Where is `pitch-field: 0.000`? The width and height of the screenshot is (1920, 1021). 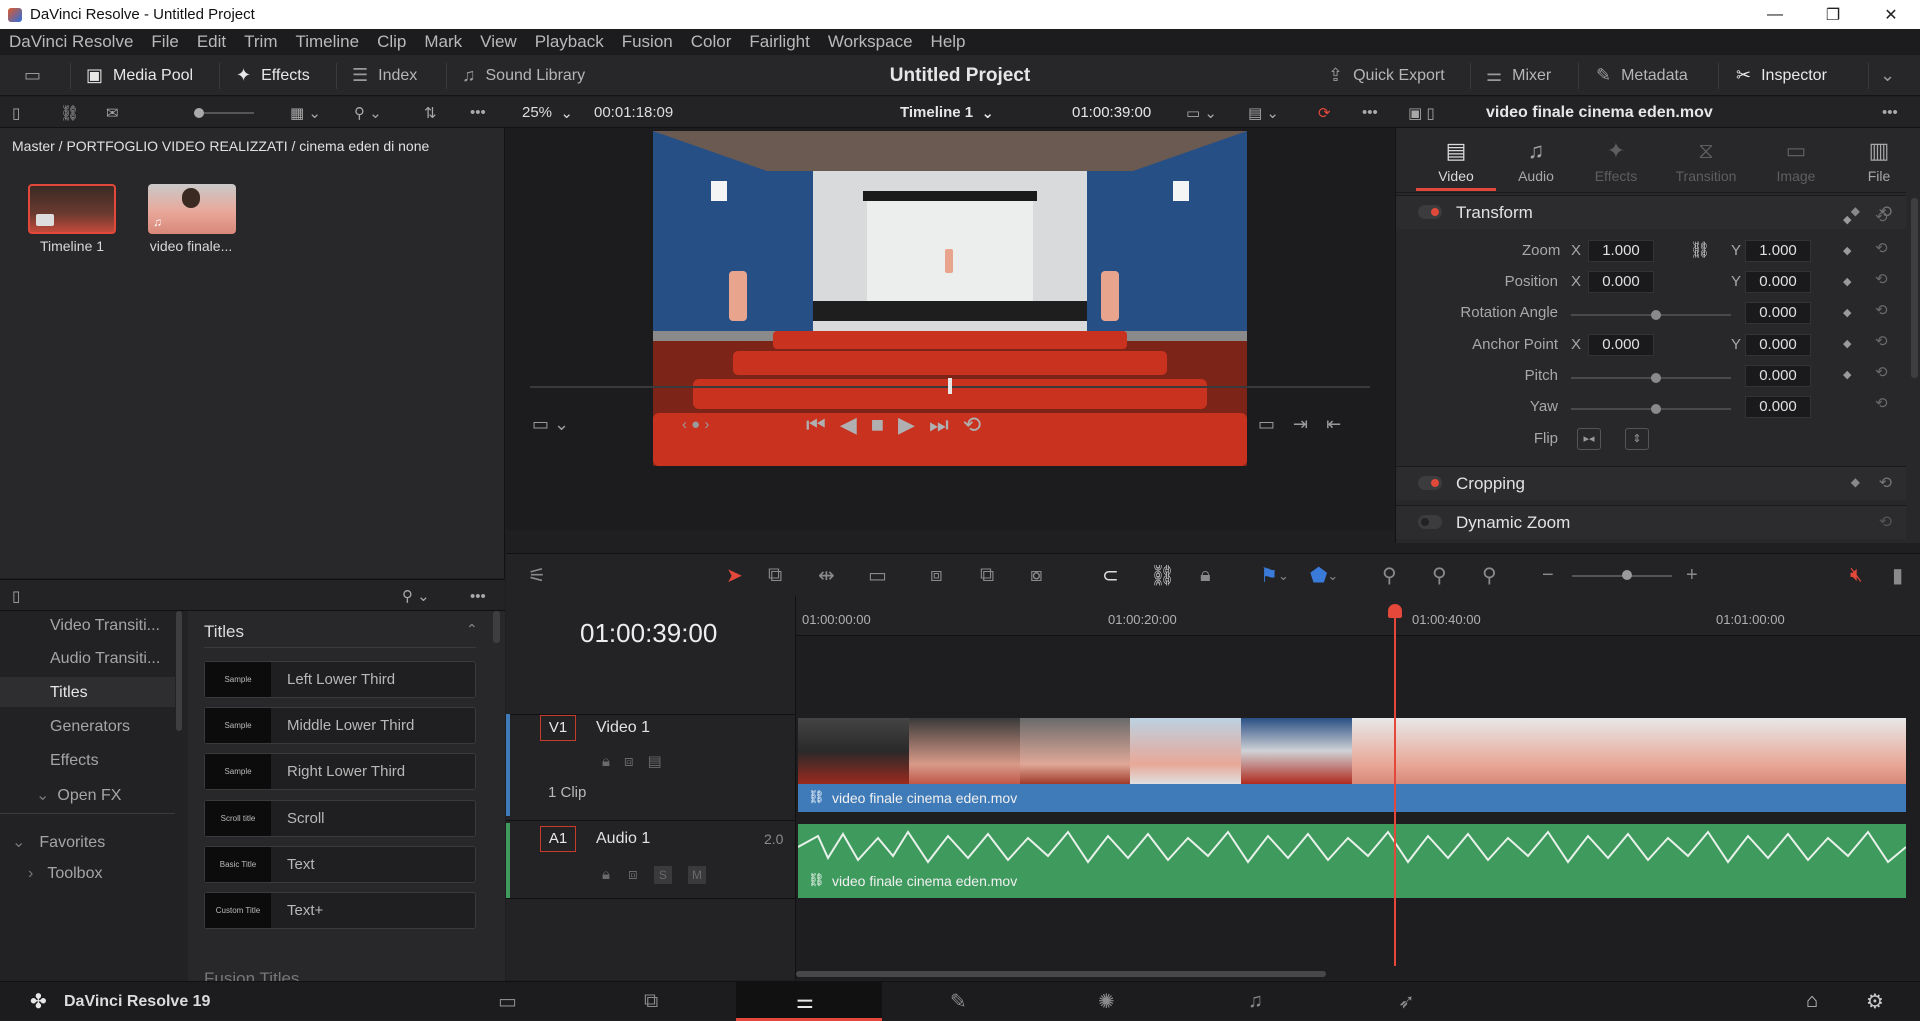
pitch-field: 0.000 is located at coordinates (1778, 376).